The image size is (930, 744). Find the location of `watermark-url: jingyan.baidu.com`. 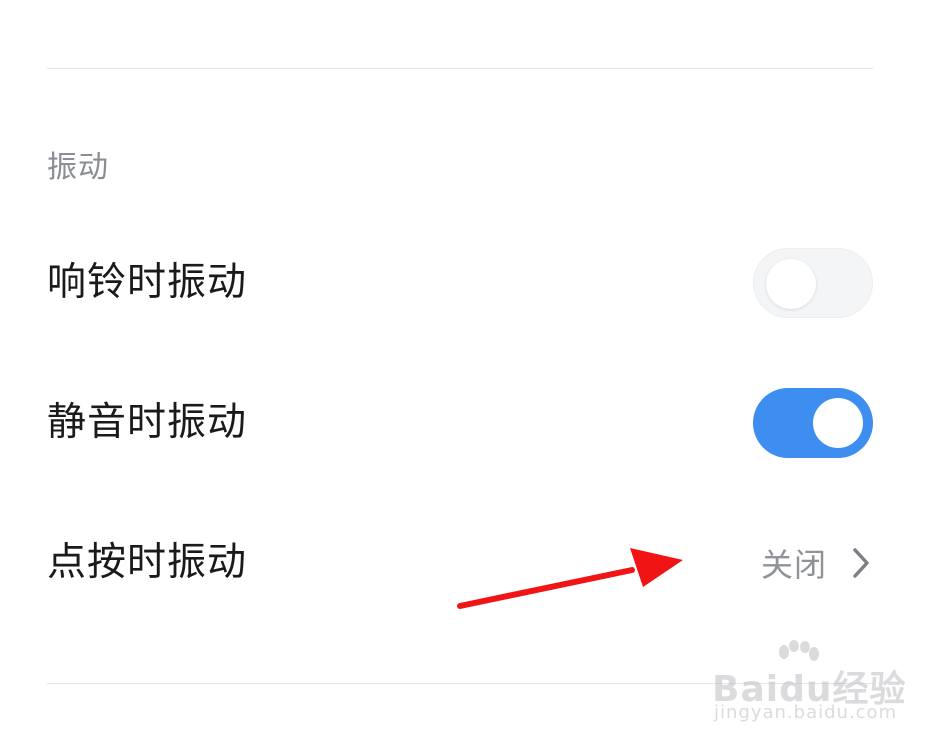

watermark-url: jingyan.baidu.com is located at coordinates (806, 712).